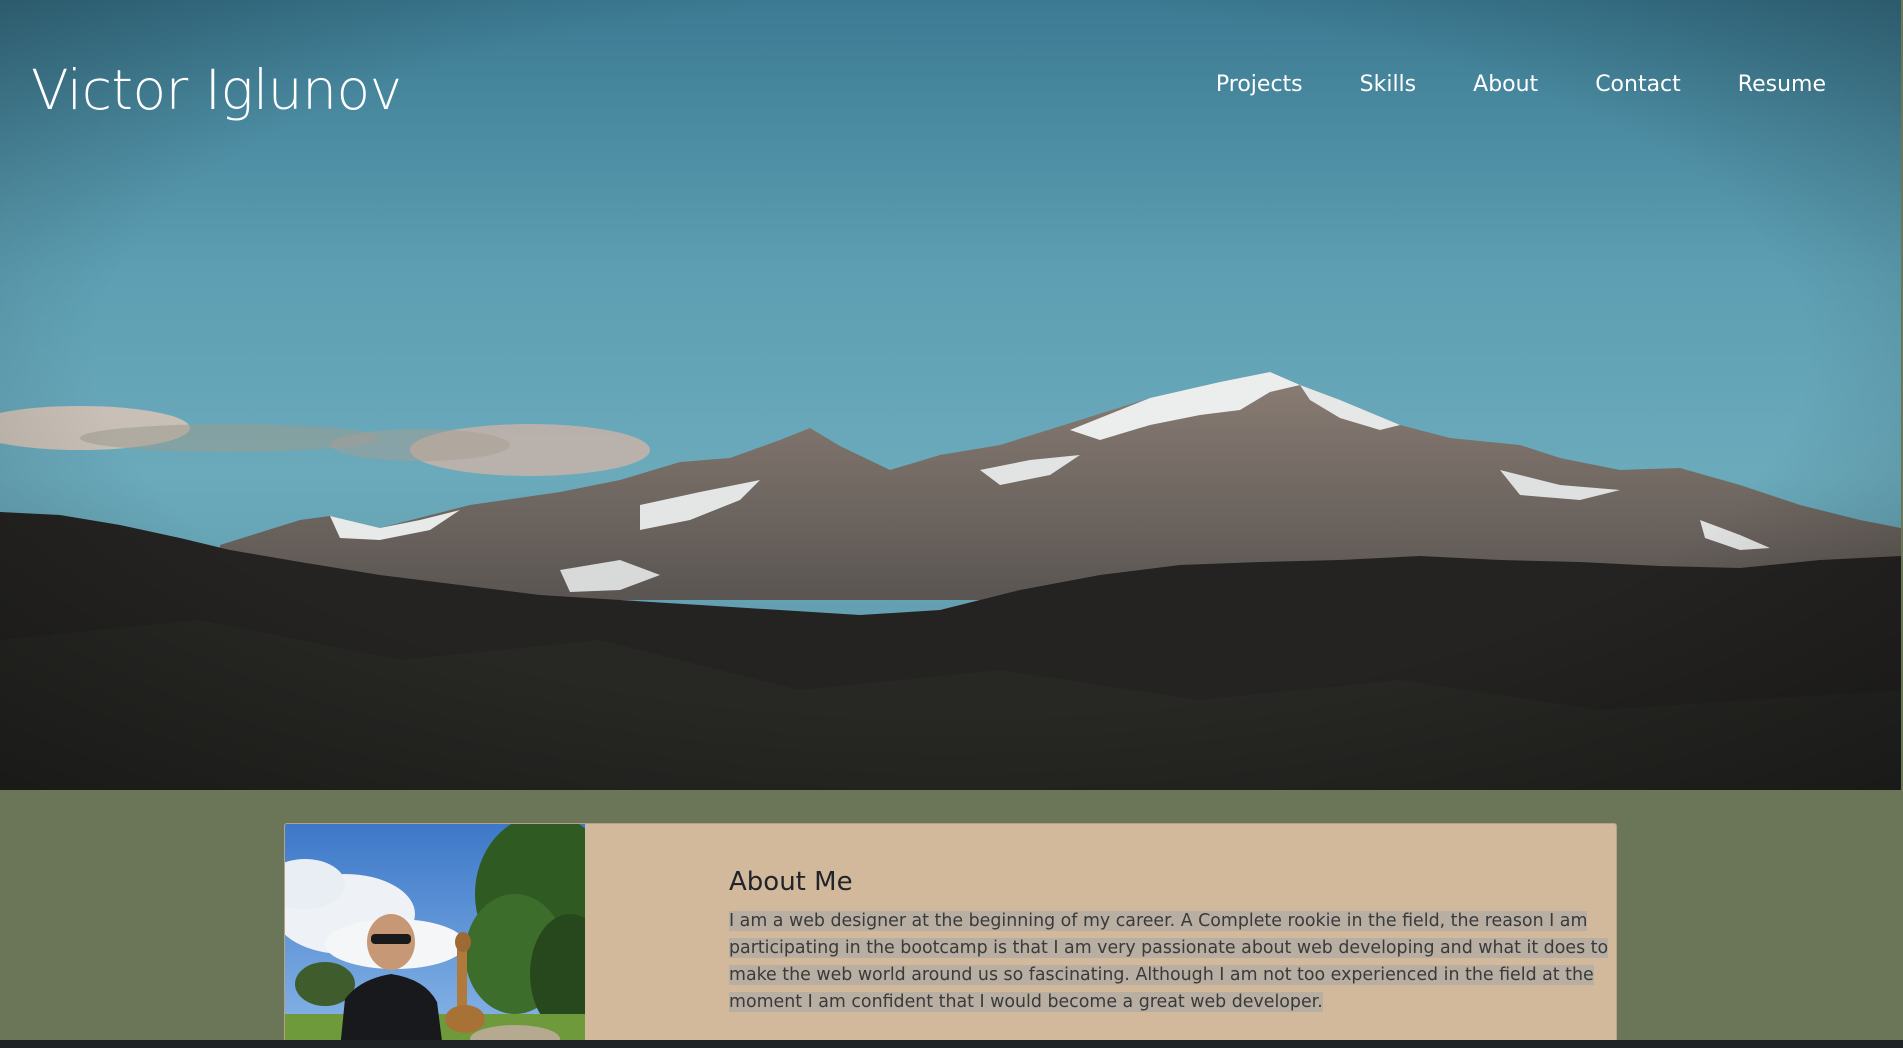 The image size is (1903, 1048). I want to click on nav-link-resume: Resume, so click(1782, 84).